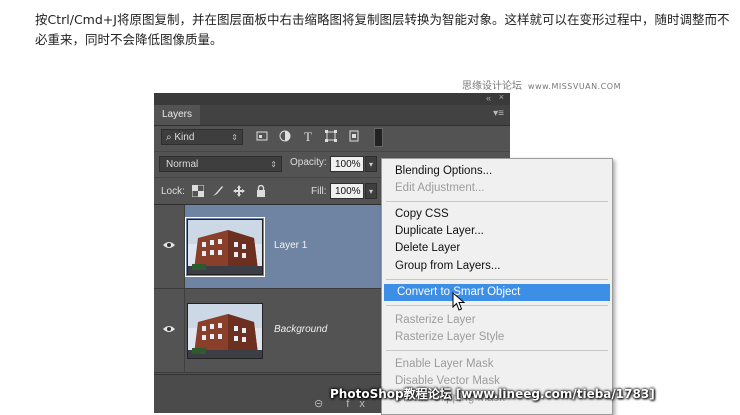  What do you see at coordinates (497, 364) in the screenshot?
I see `menu-item-enable-layer-mask: Enable Layer Mask` at bounding box center [497, 364].